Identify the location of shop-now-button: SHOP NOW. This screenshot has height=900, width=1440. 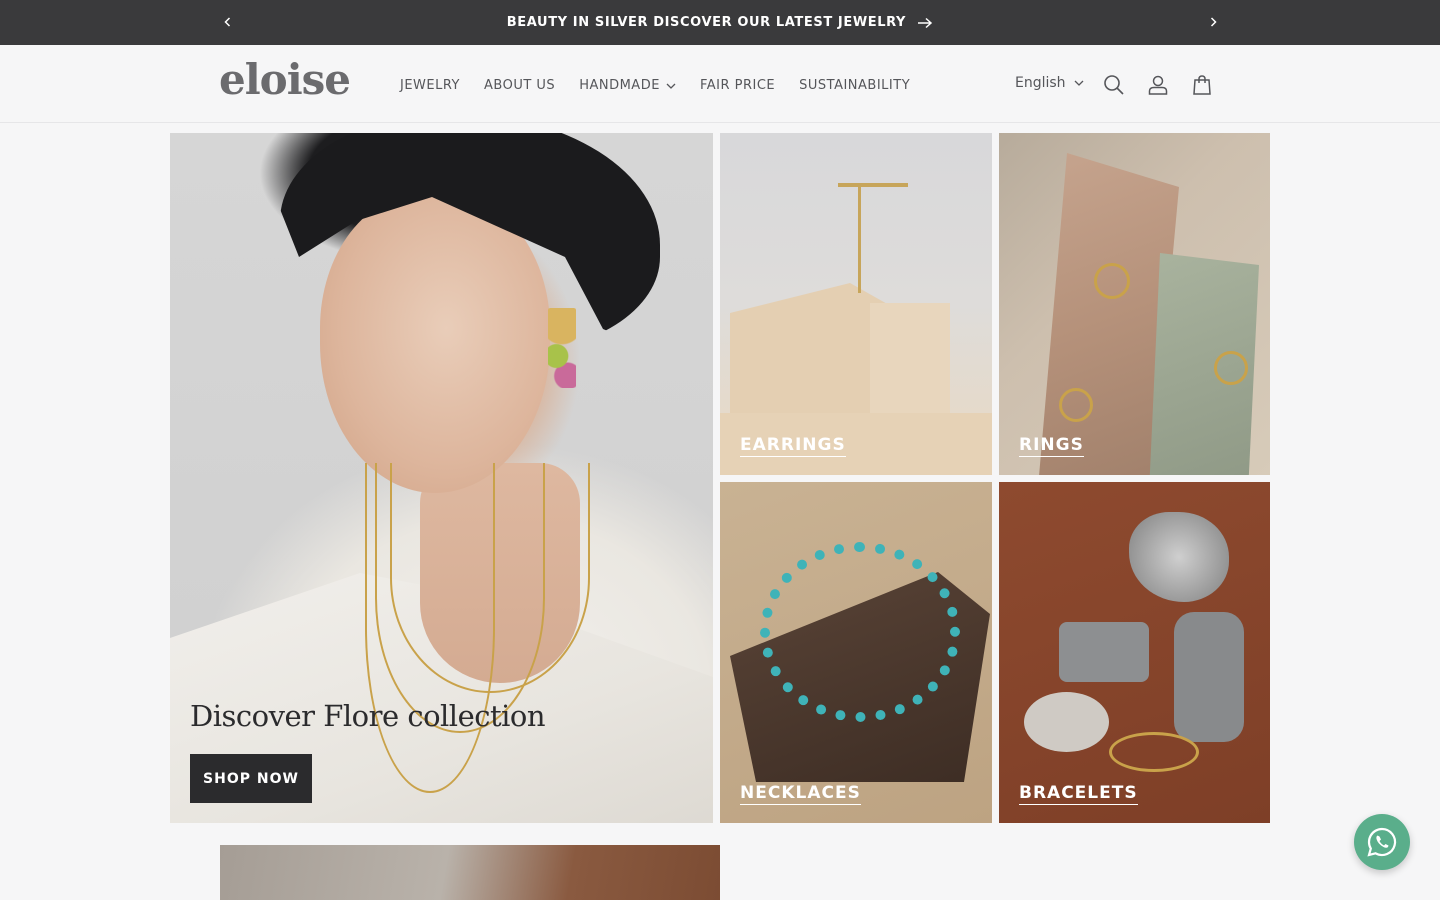
(251, 778).